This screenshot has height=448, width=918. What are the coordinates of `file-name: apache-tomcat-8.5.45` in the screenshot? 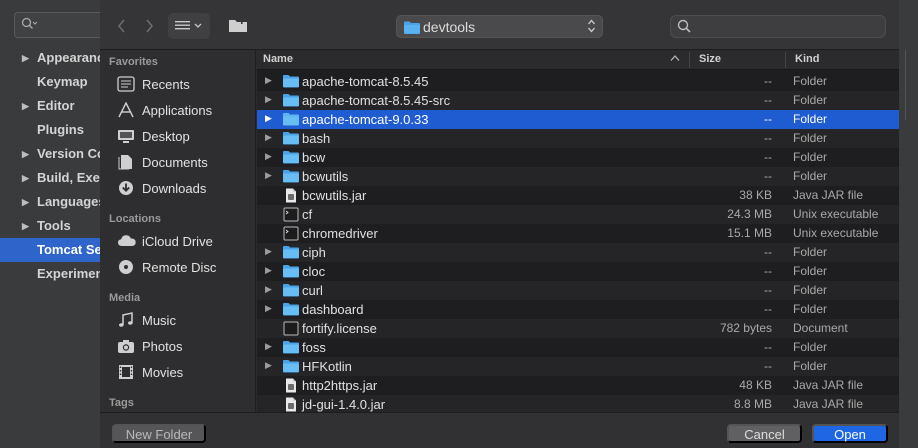 It's located at (365, 81).